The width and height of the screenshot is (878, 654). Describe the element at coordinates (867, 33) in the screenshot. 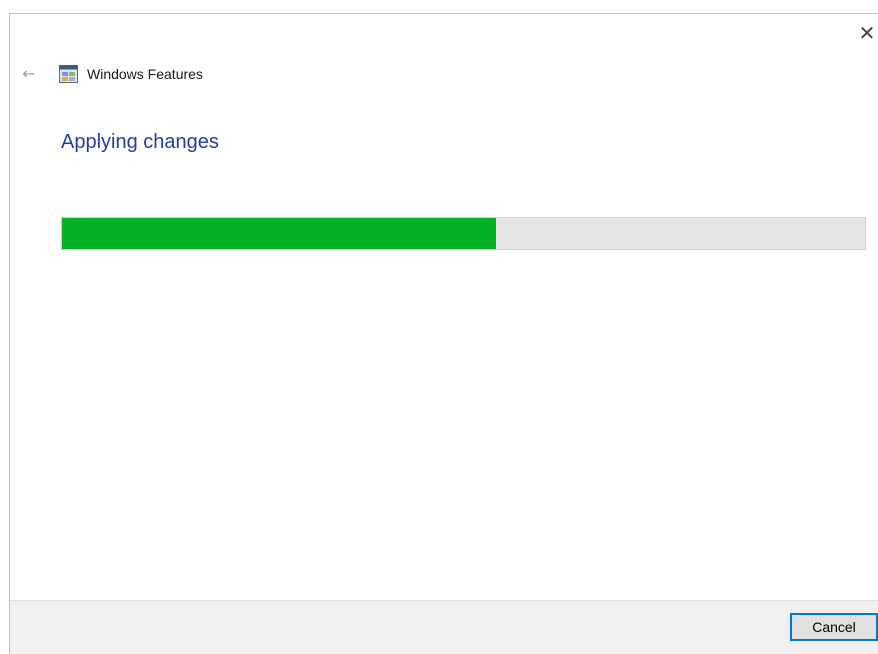

I see `close-icon: ✕` at that location.